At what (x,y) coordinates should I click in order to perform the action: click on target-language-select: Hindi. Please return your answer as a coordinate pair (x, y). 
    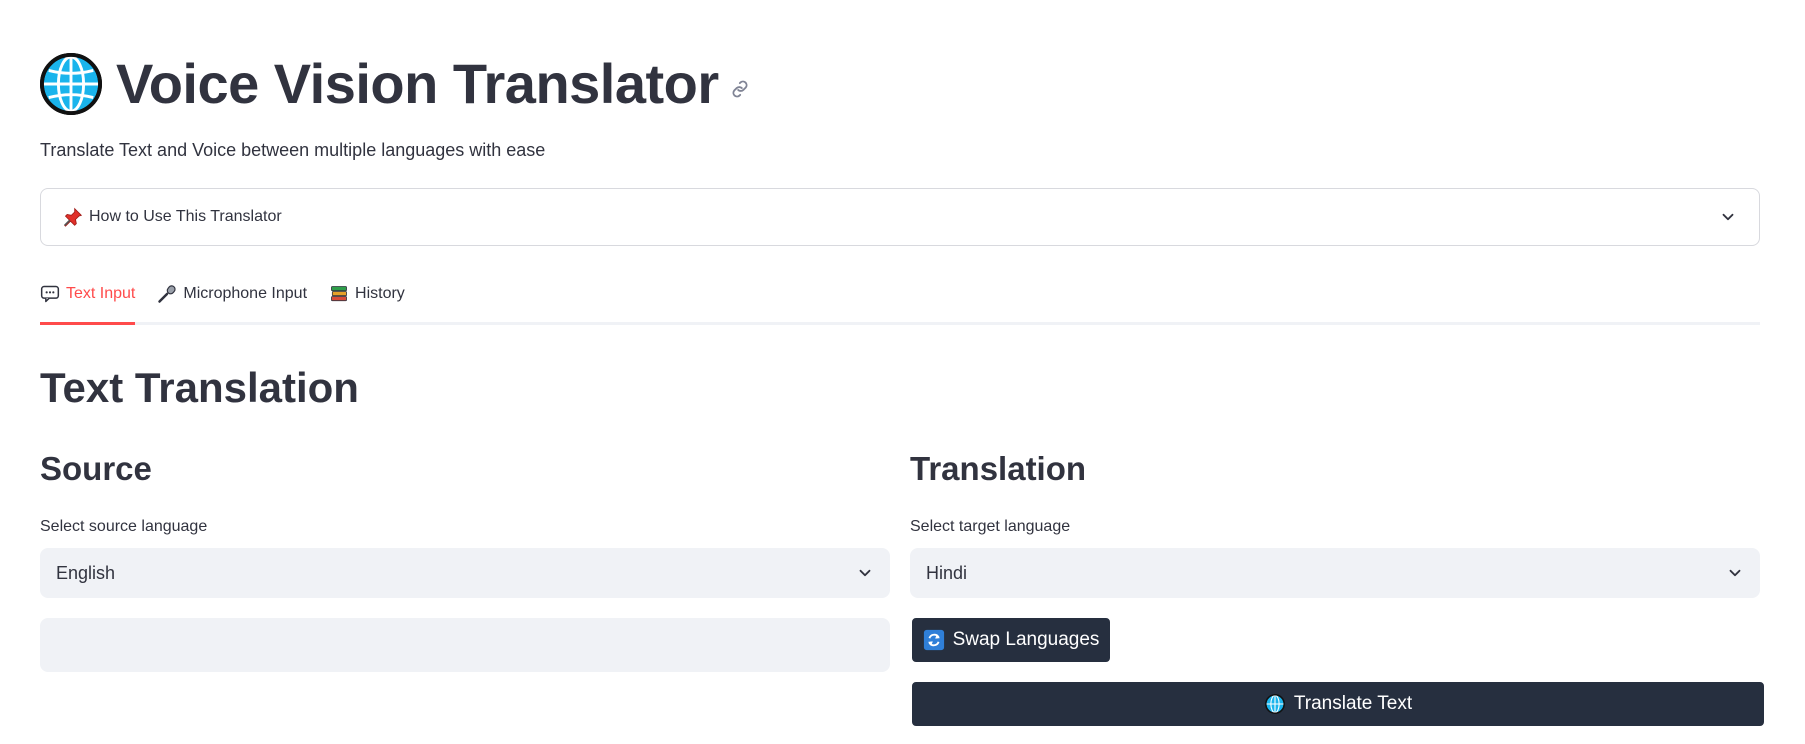
    Looking at the image, I should click on (1335, 573).